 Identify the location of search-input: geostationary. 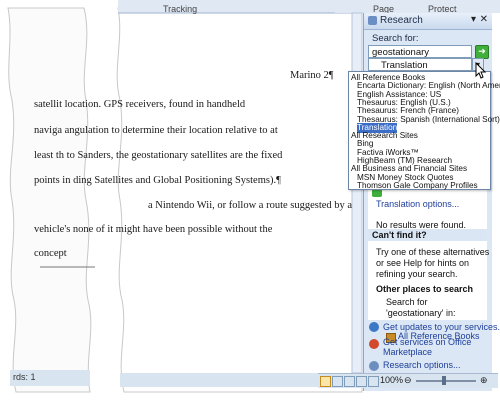
(420, 51).